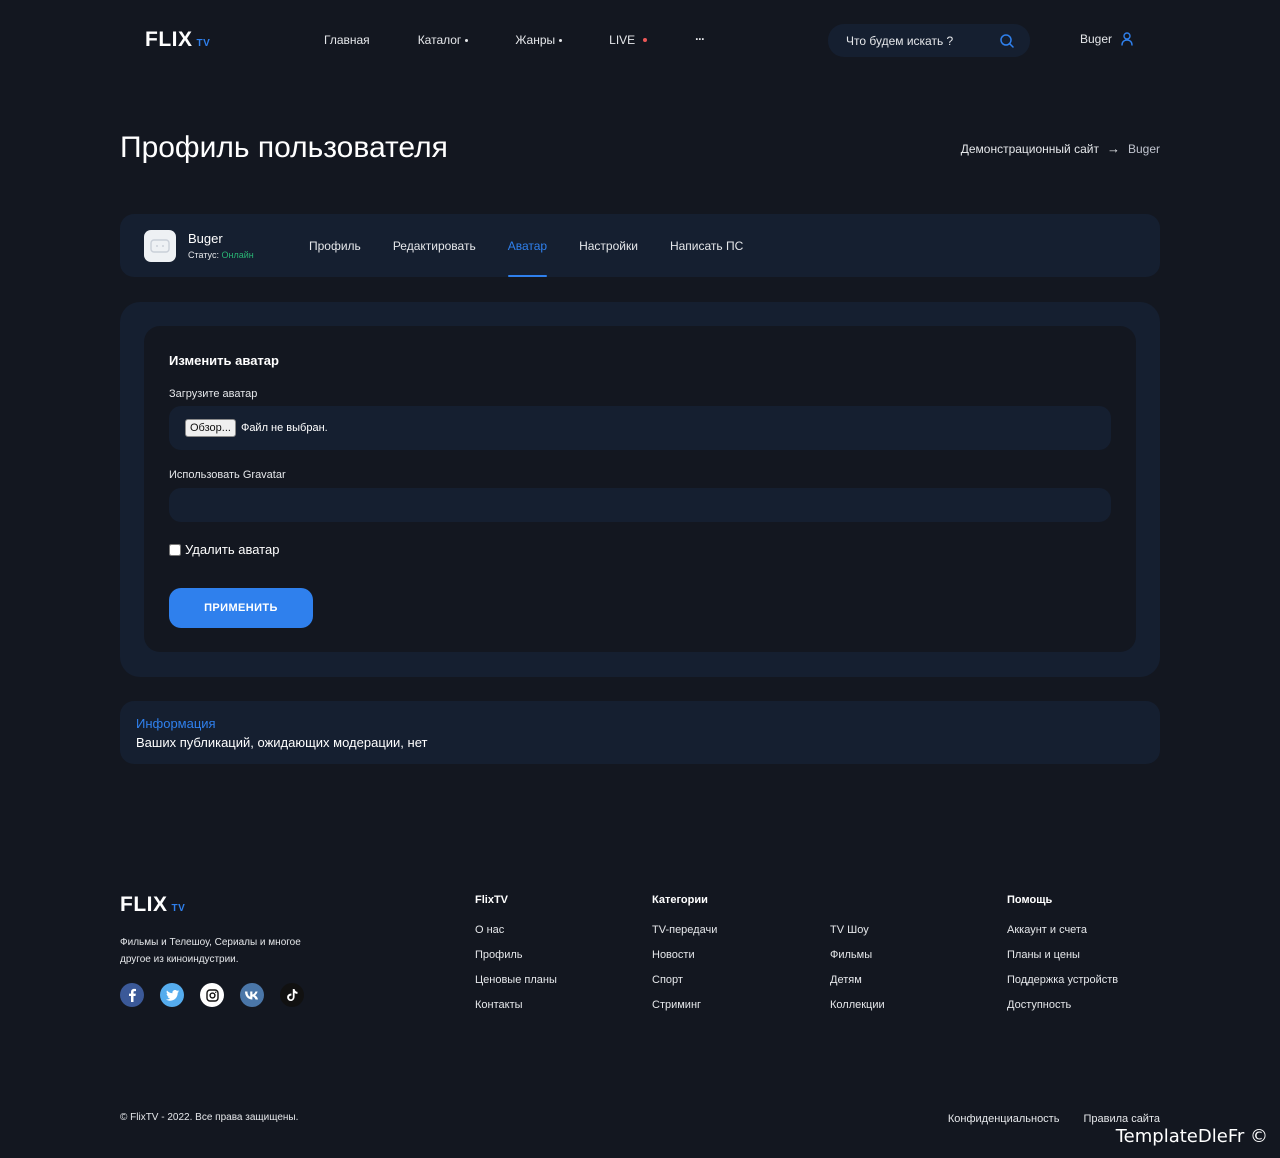 This screenshot has height=1158, width=1280. I want to click on nav-item-home: Главная, so click(347, 40).